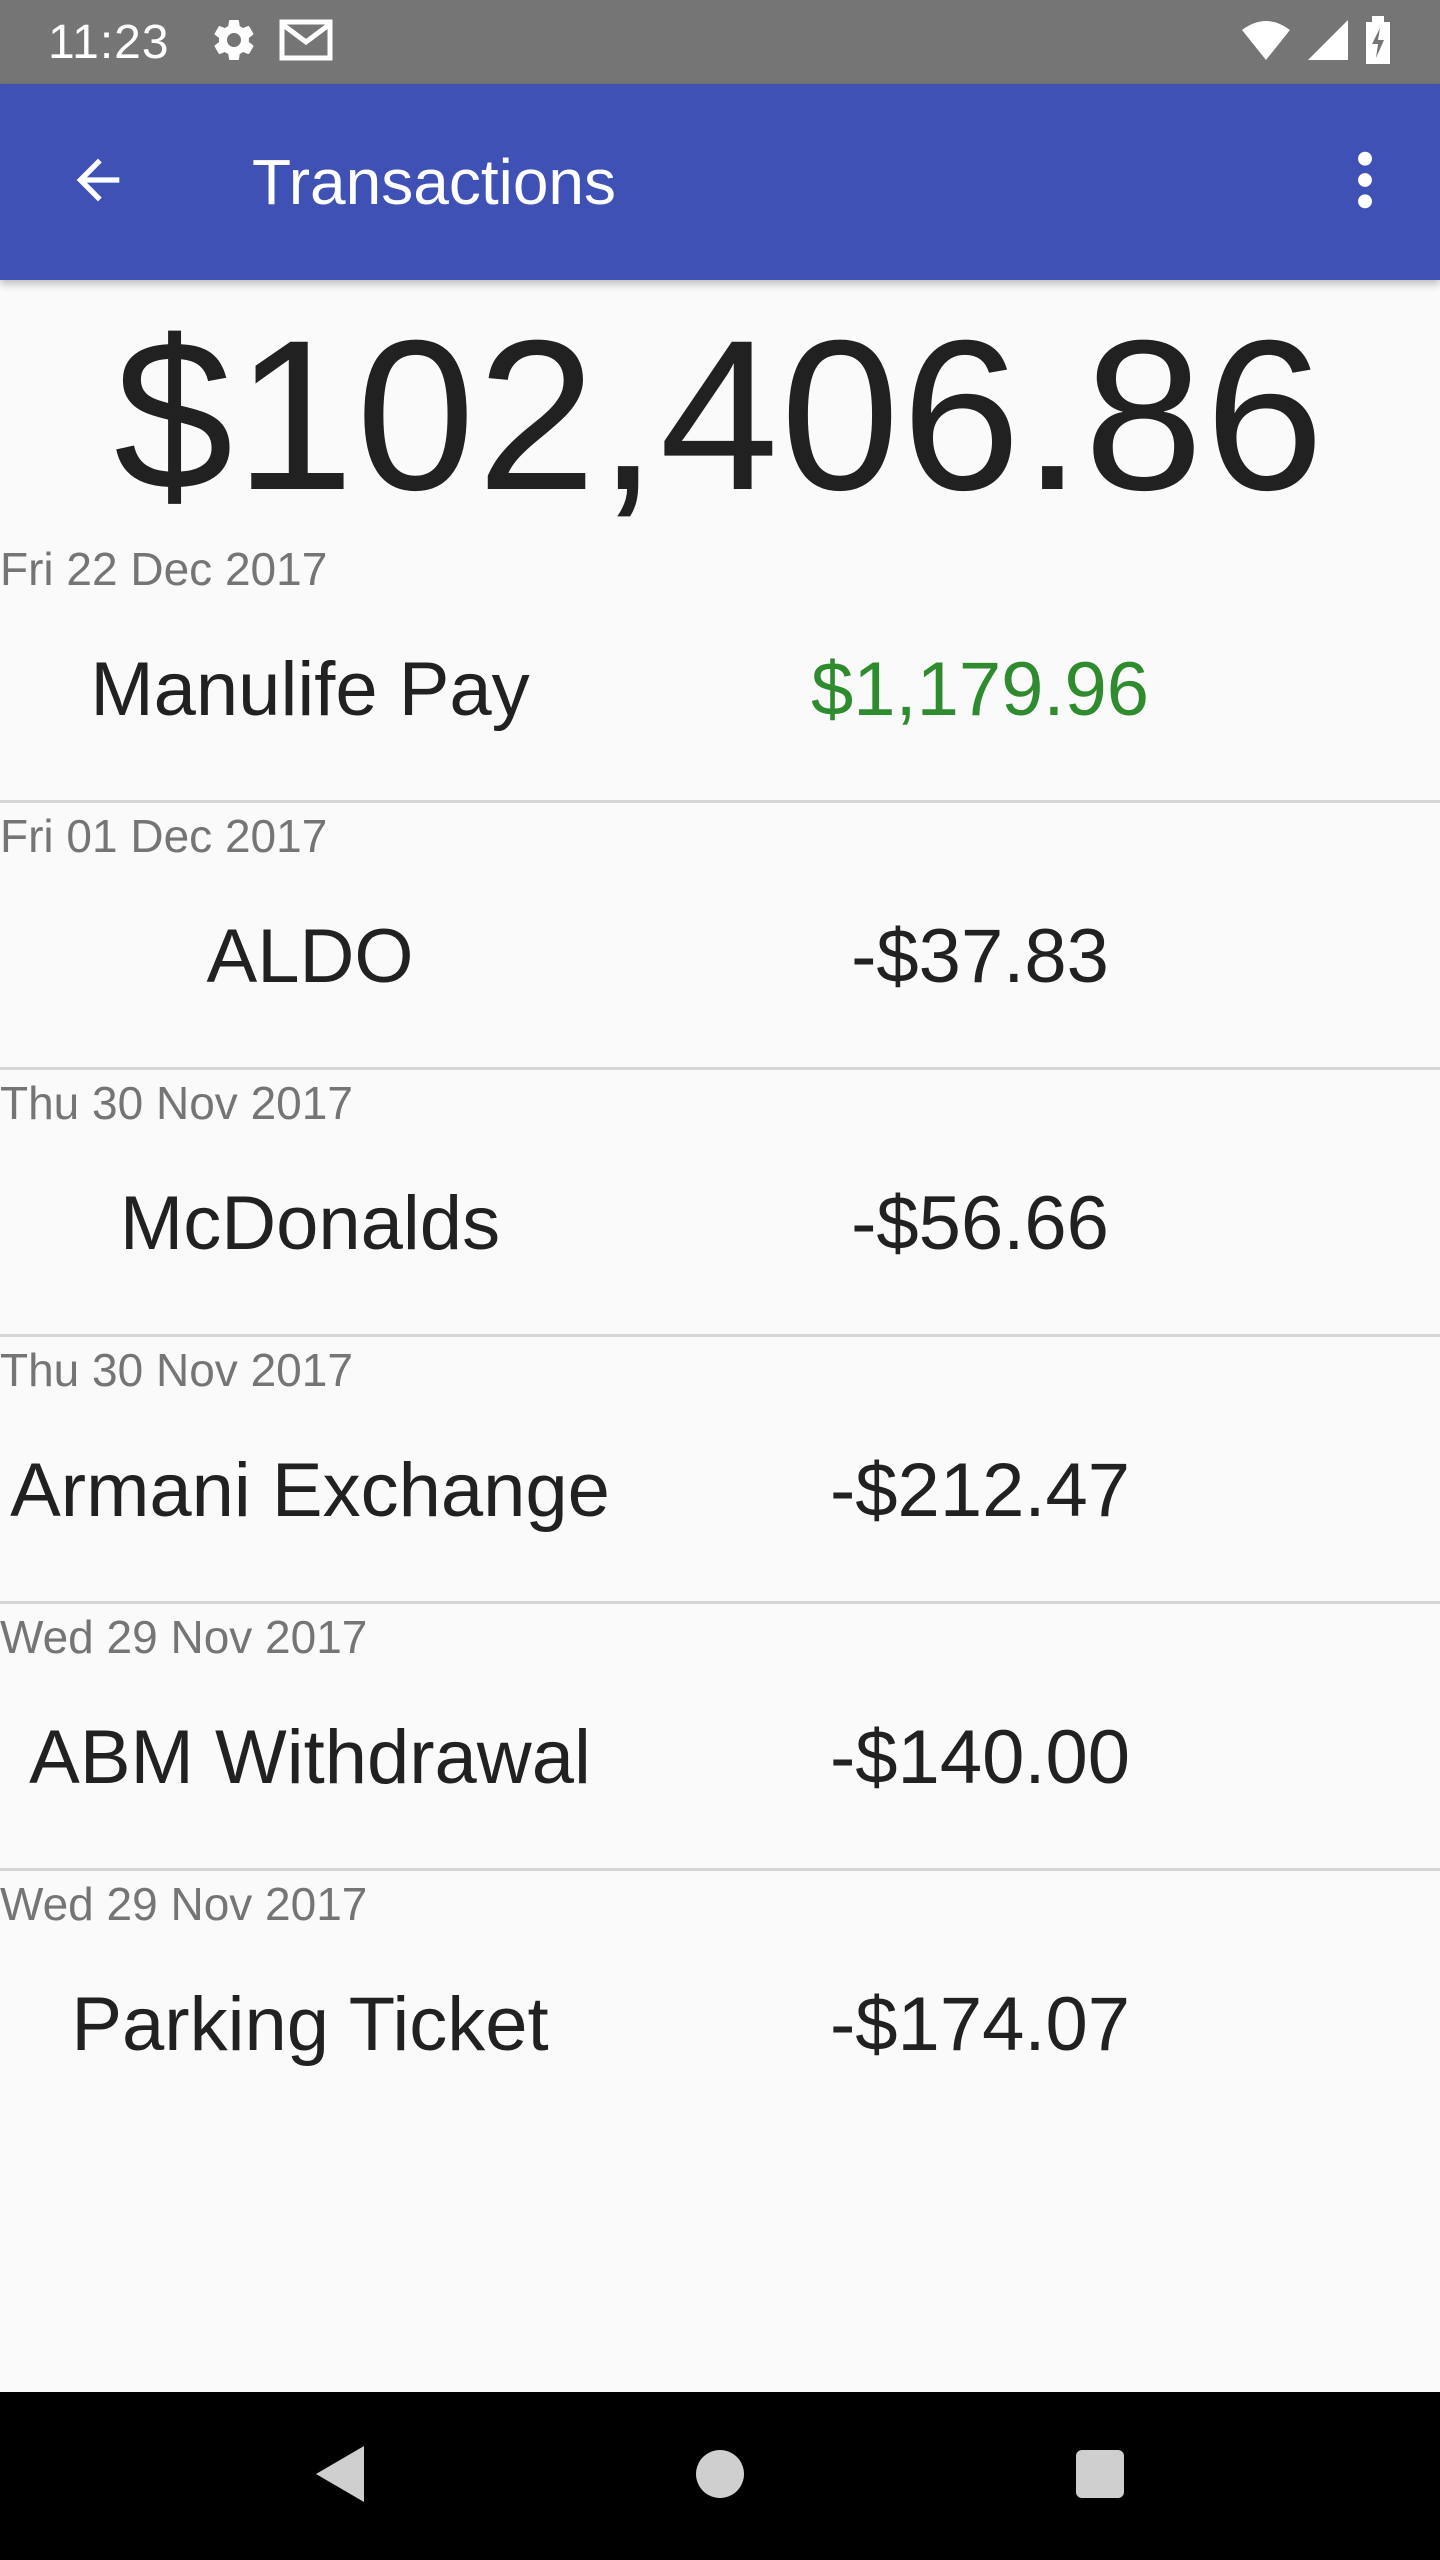  I want to click on transaction-row: Fri 01 Dec 2017 ALDO -$37.83, so click(720, 936).